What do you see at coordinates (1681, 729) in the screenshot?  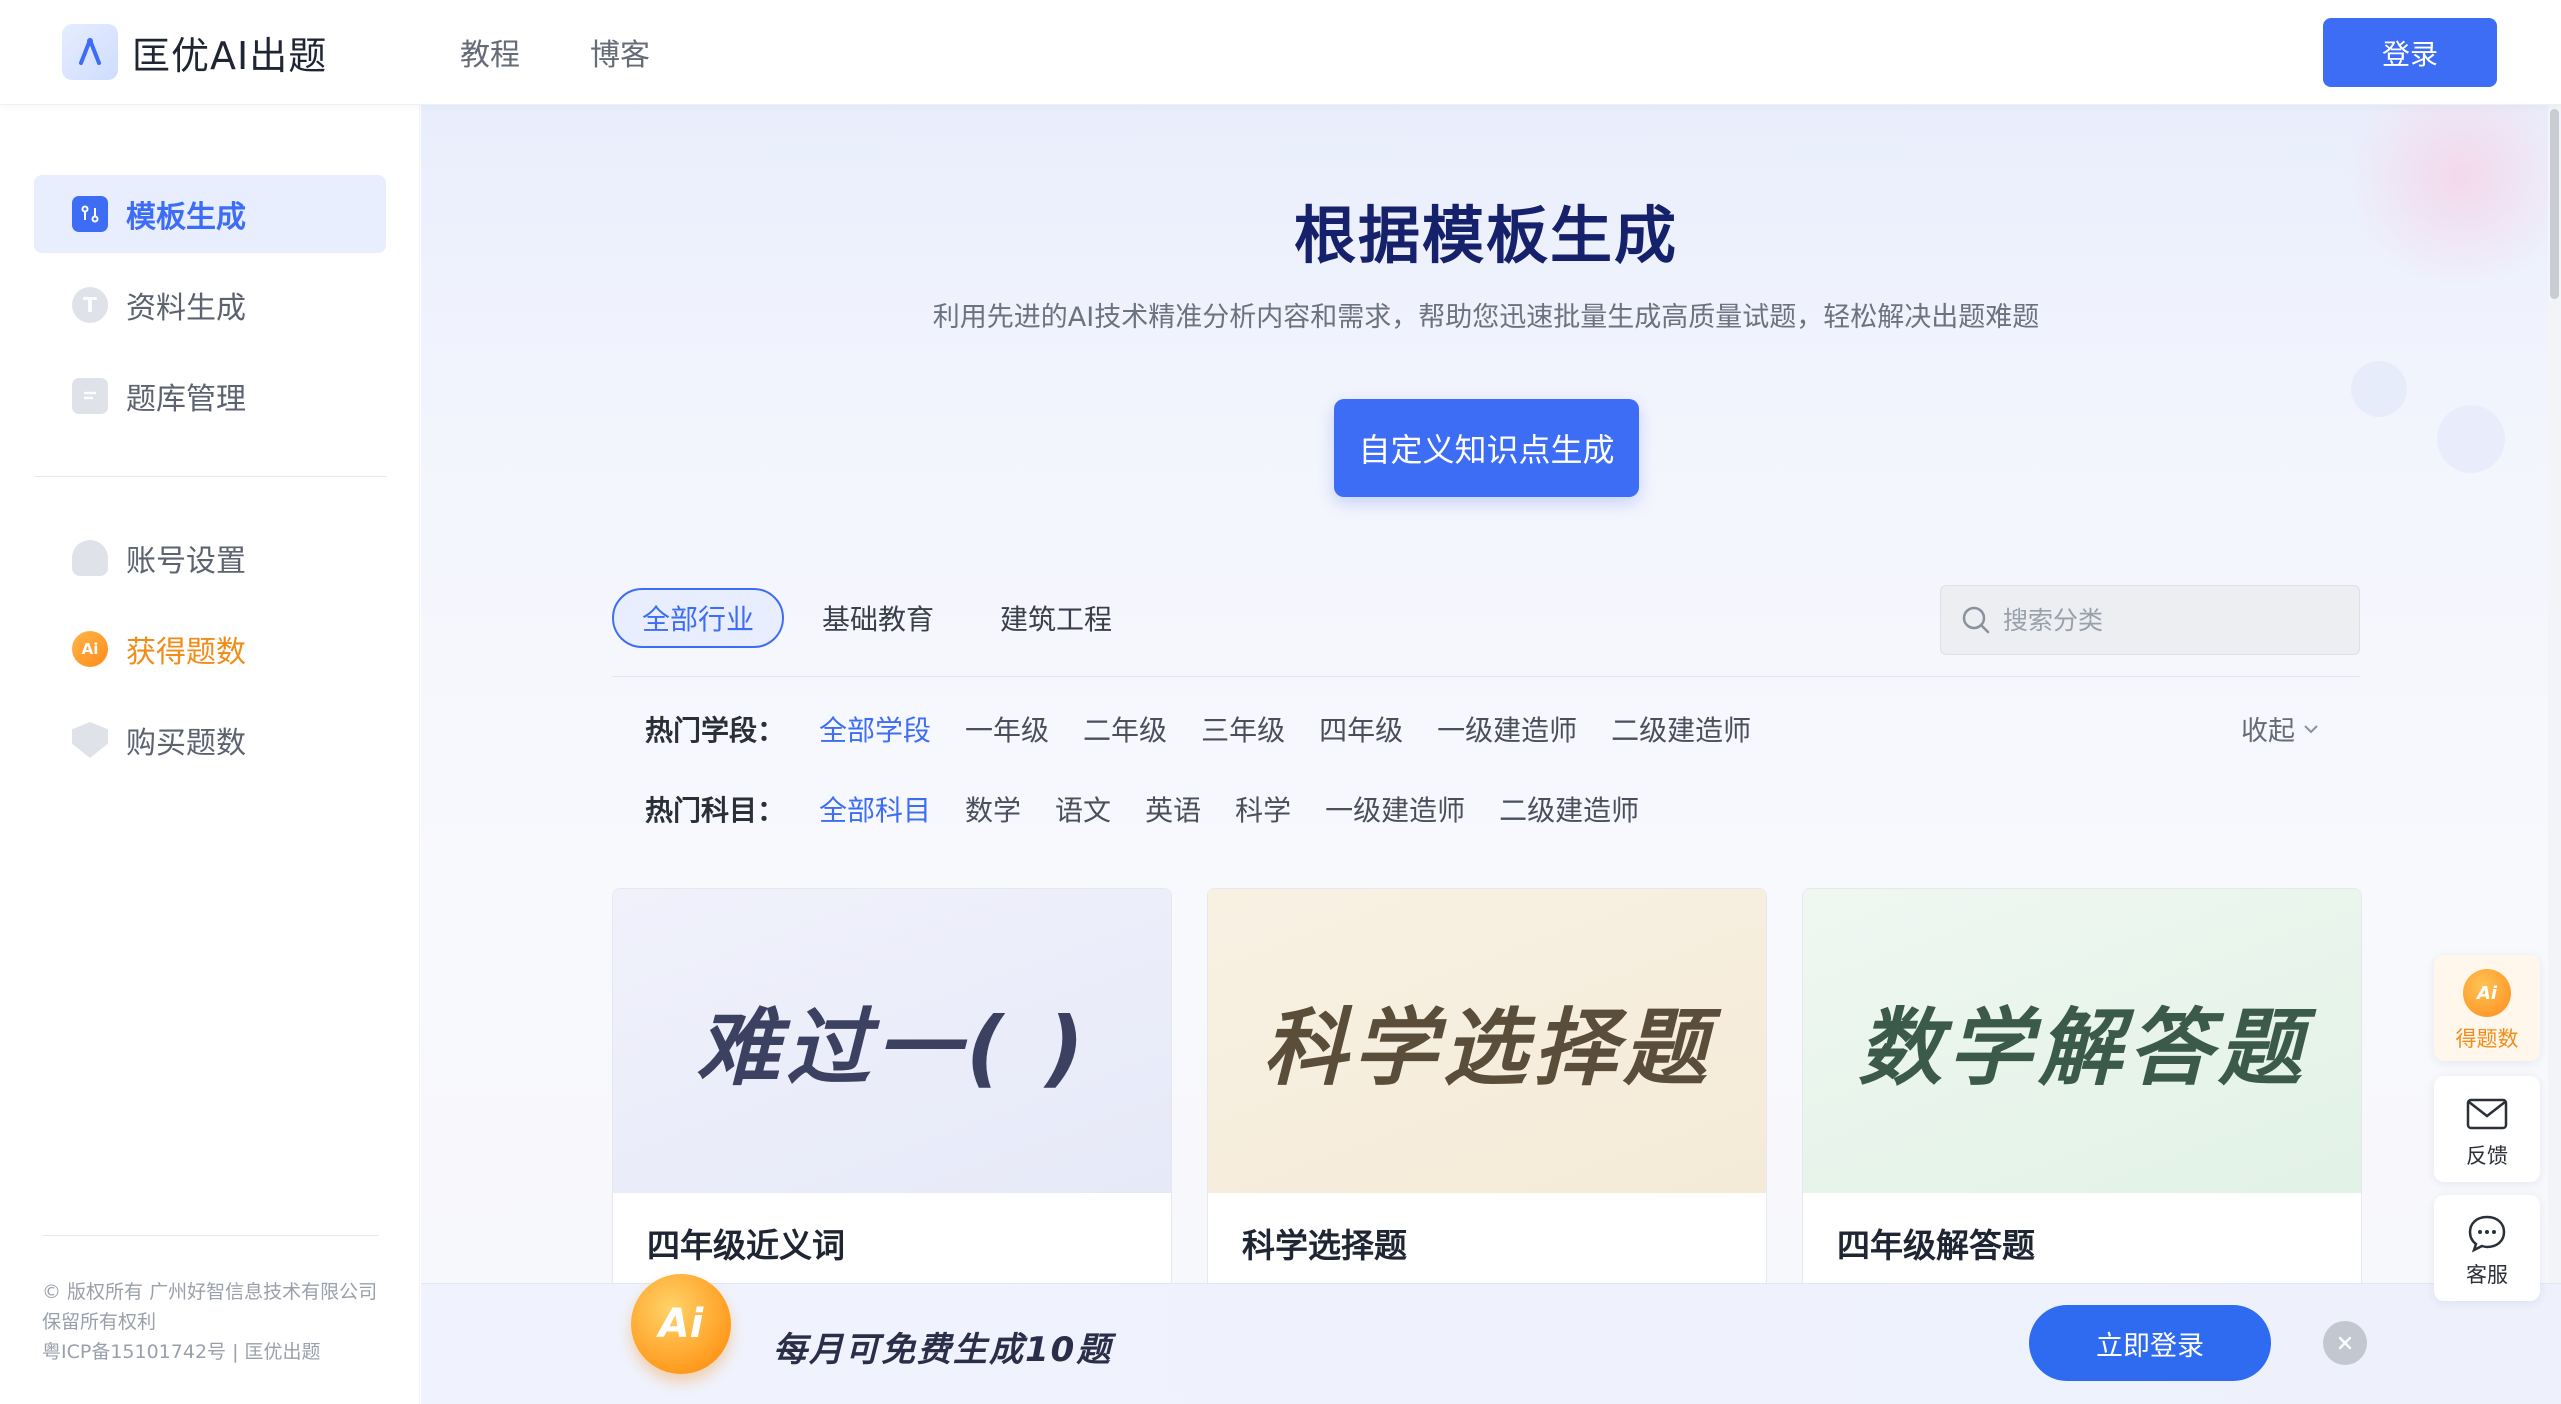 I see `stage-option: 二级建造师` at bounding box center [1681, 729].